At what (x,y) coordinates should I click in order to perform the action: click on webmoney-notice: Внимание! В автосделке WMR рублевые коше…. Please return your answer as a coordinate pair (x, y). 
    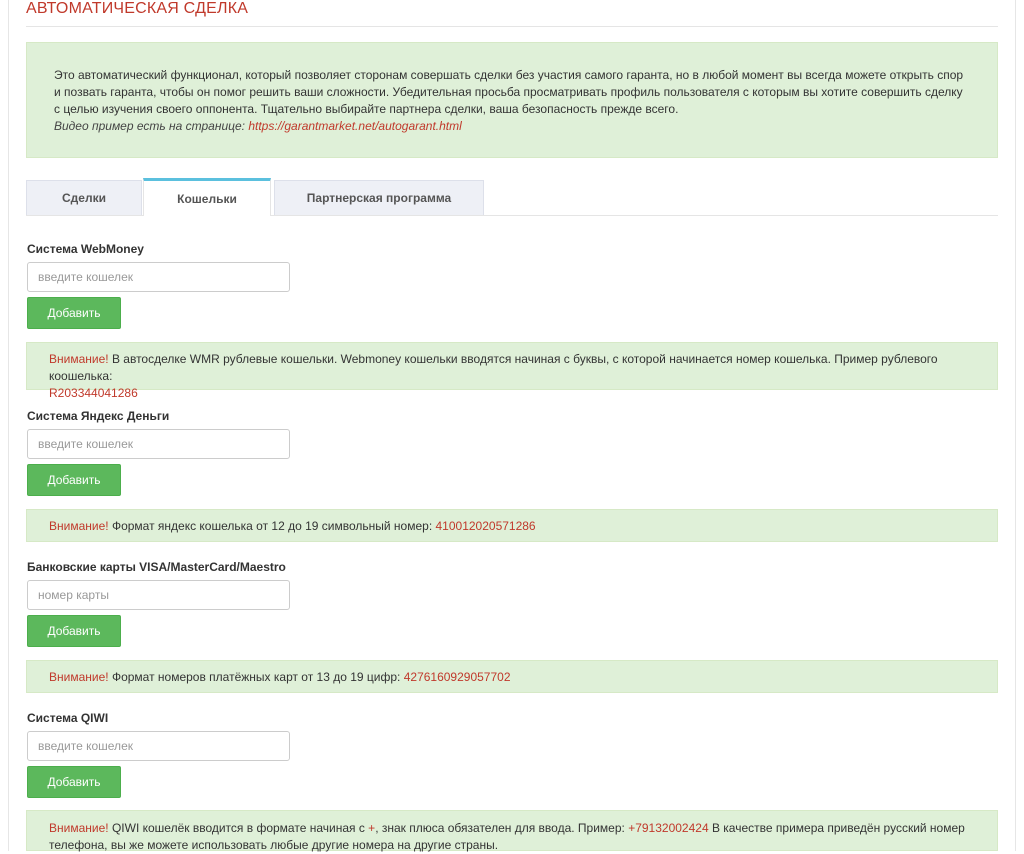
    Looking at the image, I should click on (512, 371).